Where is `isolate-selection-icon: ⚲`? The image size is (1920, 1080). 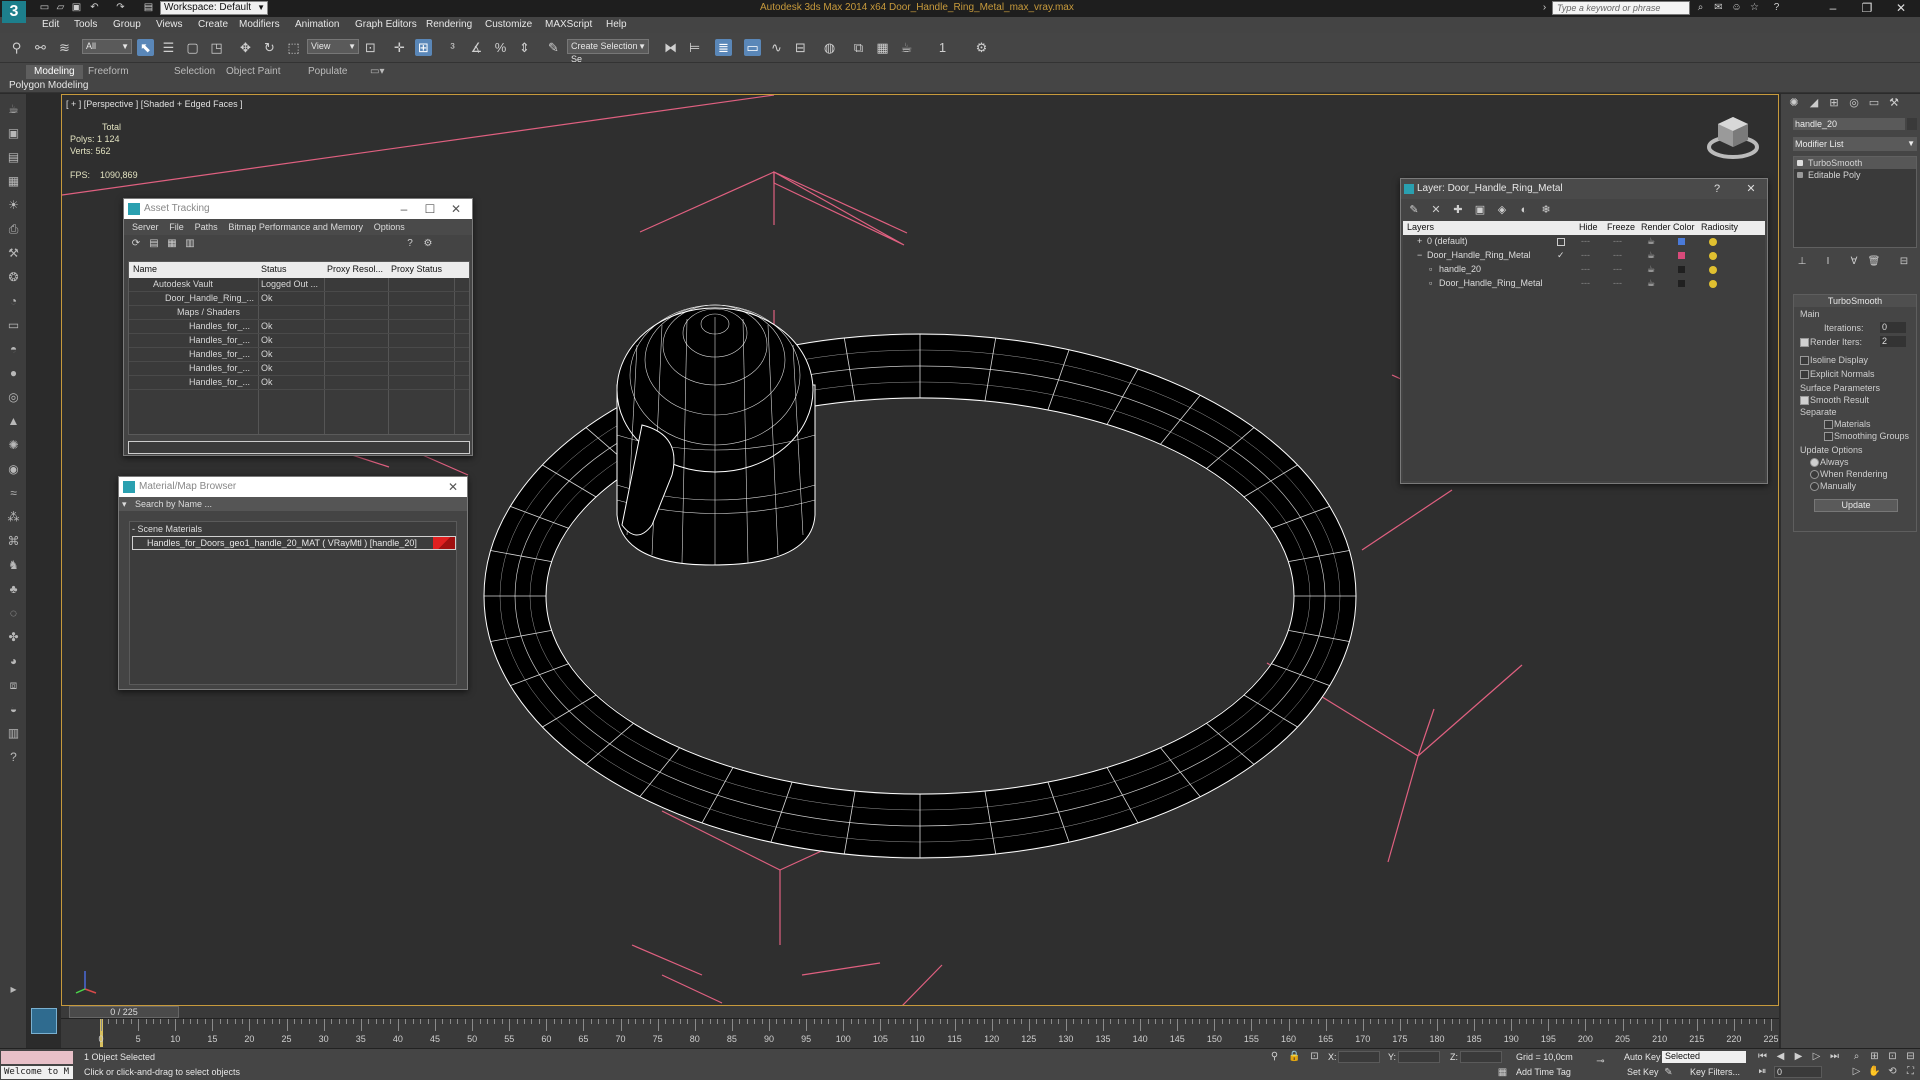 isolate-selection-icon: ⚲ is located at coordinates (1274, 1056).